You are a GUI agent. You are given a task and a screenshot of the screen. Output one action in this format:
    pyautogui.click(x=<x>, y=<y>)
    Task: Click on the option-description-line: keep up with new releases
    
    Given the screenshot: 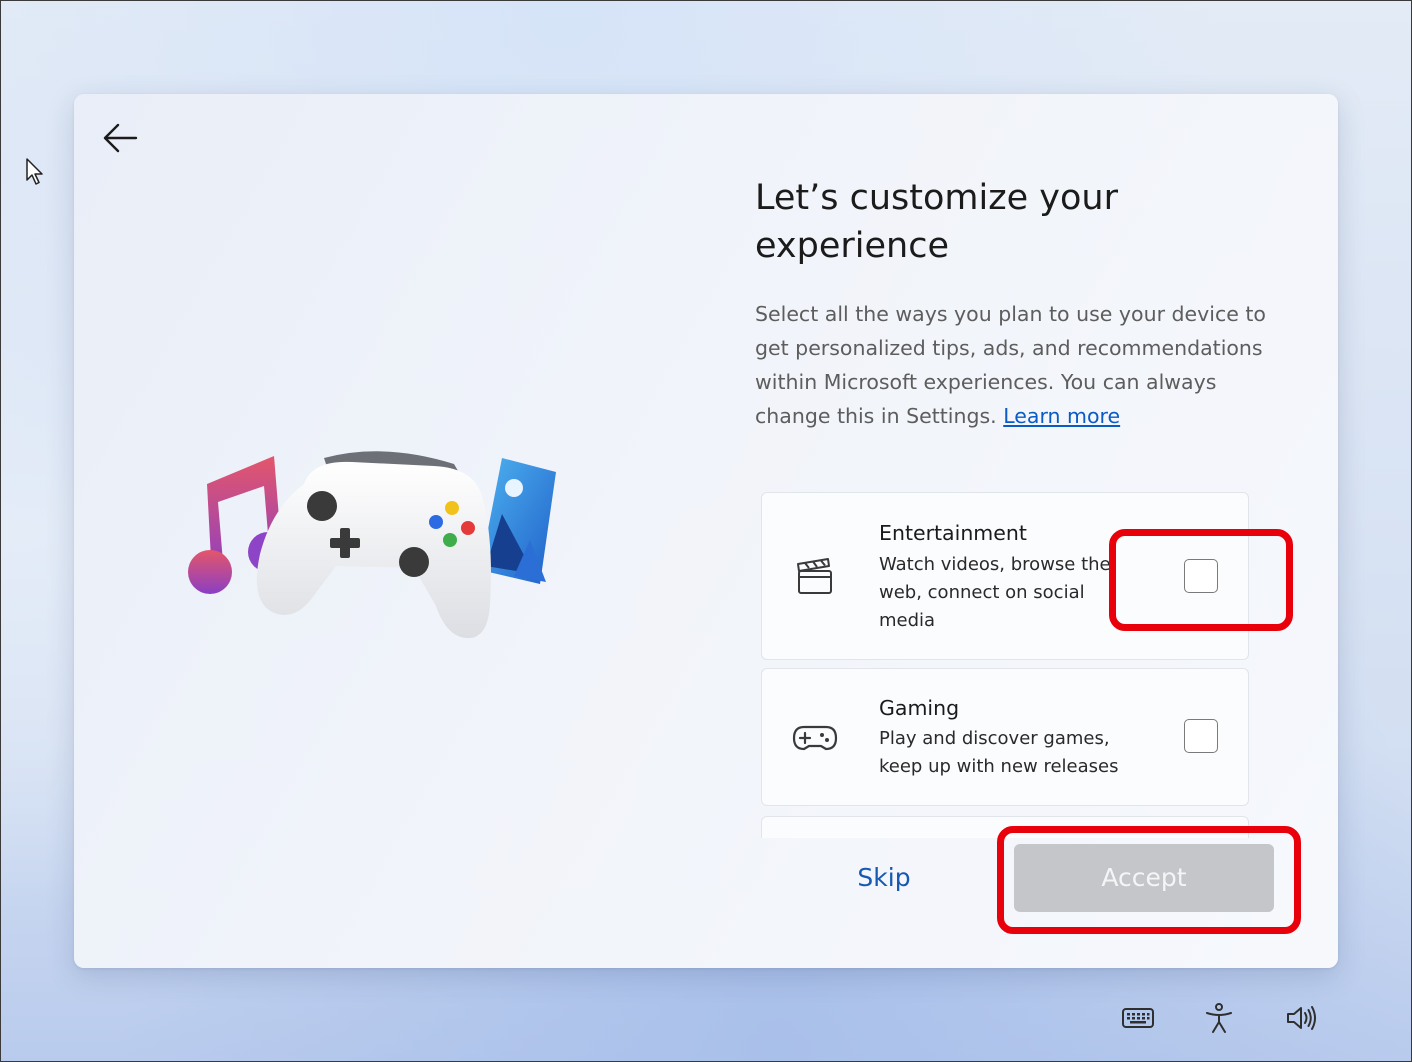 What is the action you would take?
    pyautogui.click(x=999, y=766)
    